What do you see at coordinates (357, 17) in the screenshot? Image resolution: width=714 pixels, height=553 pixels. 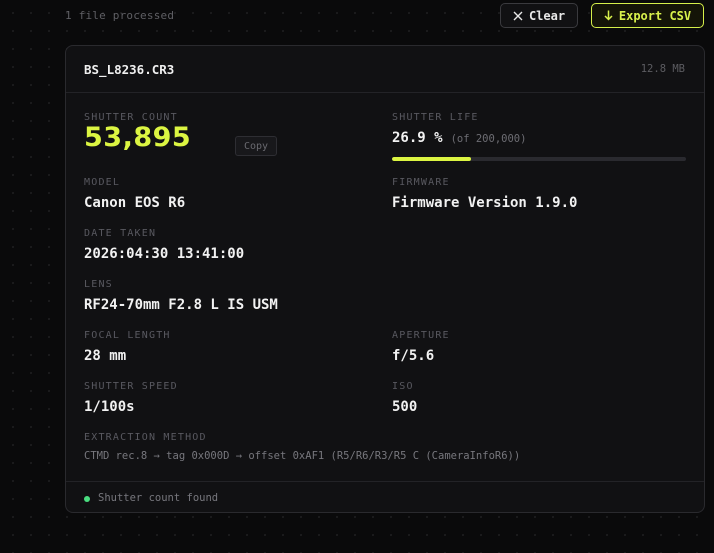 I see `top-bar: 1 file processed Clear Export CSV` at bounding box center [357, 17].